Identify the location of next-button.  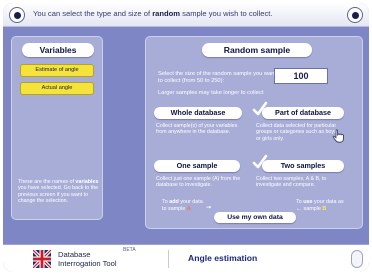
(355, 15).